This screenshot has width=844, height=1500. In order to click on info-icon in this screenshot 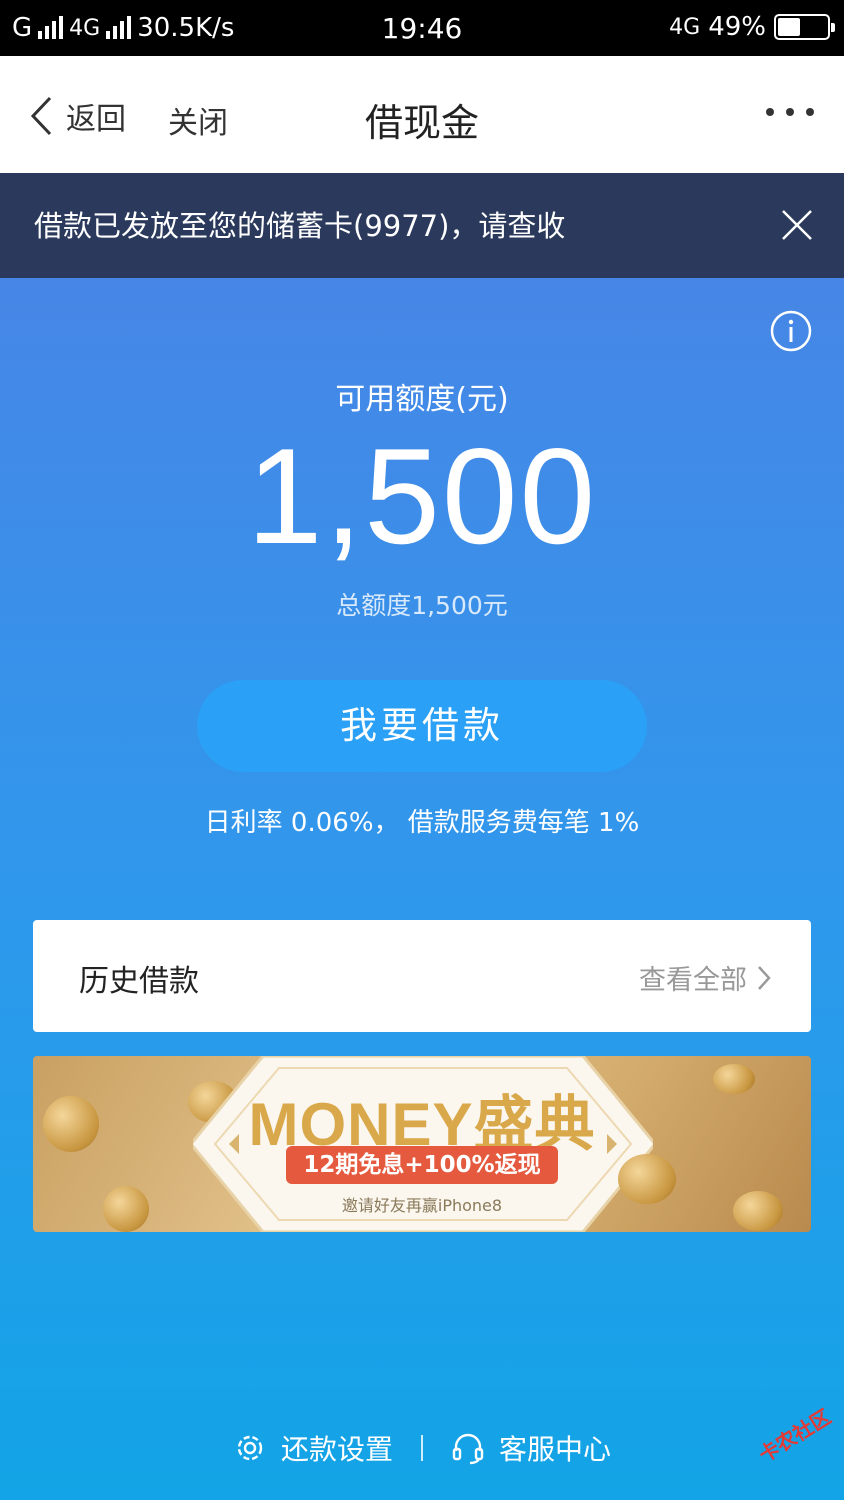, I will do `click(791, 331)`.